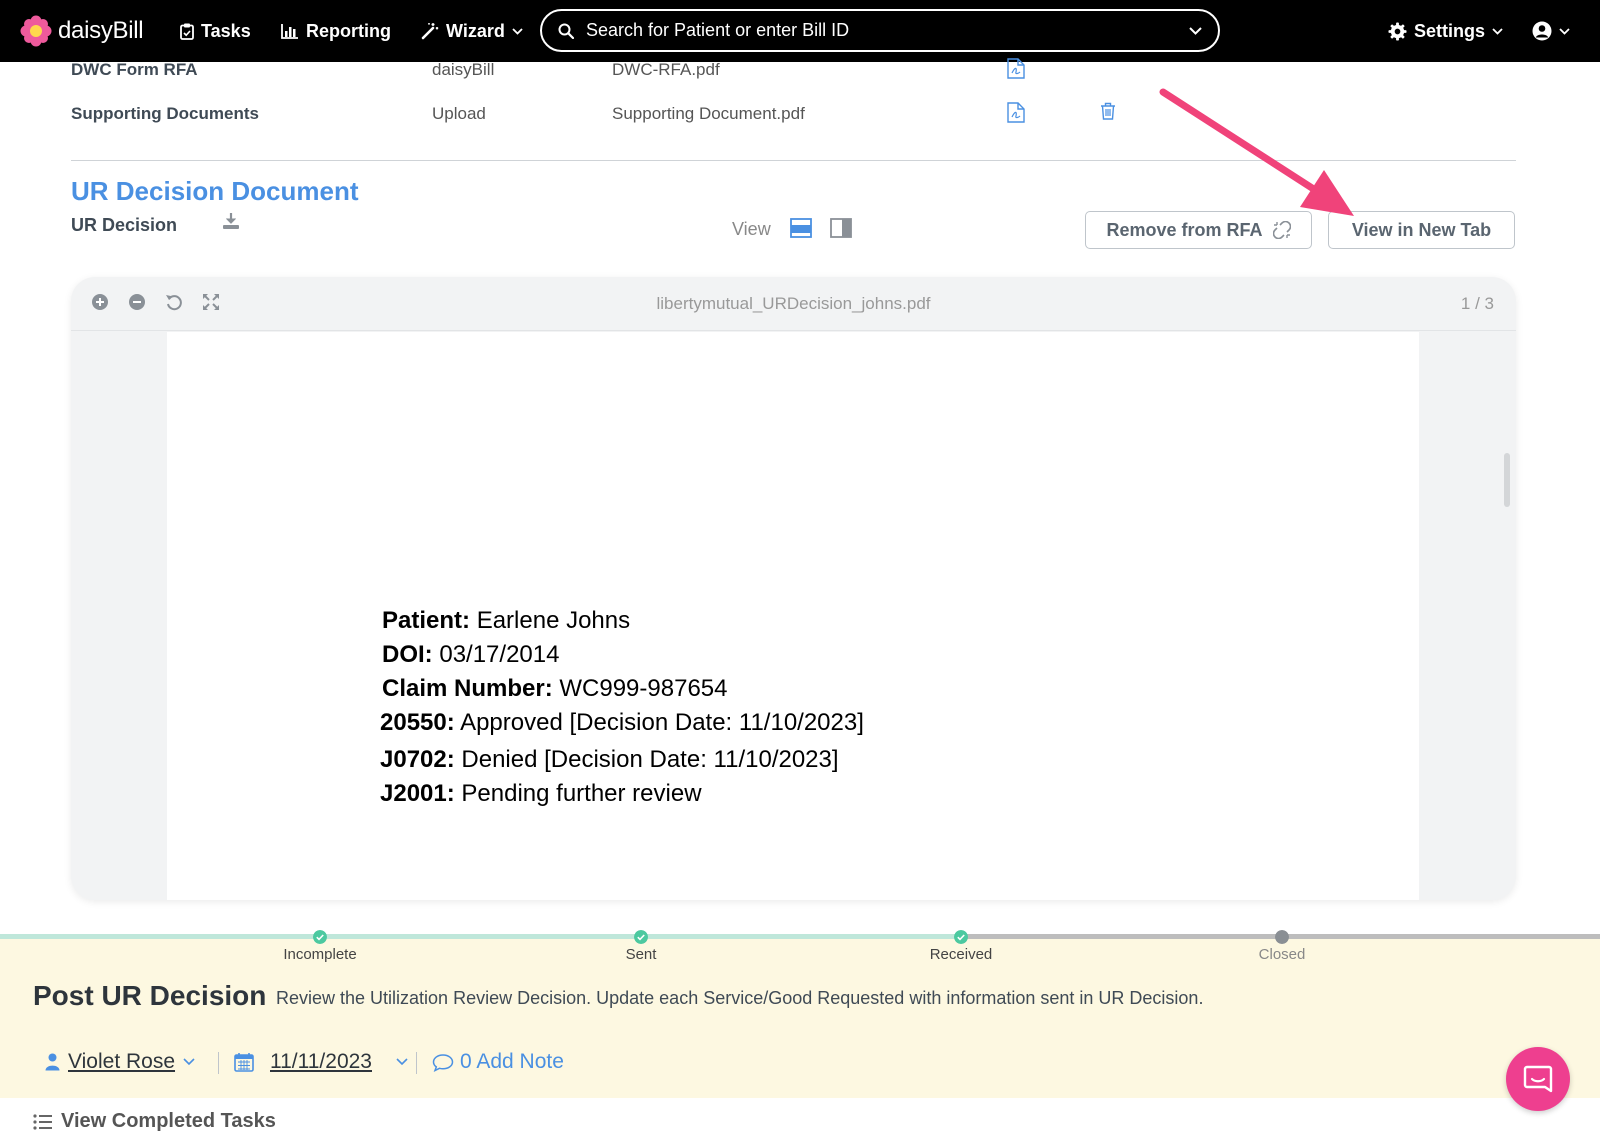 The height and width of the screenshot is (1145, 1600). I want to click on chat-icon, so click(1538, 1079).